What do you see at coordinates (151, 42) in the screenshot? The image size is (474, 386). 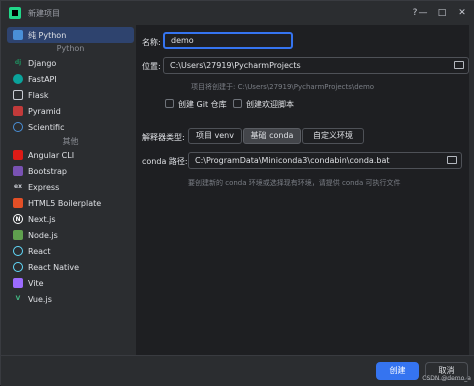 I see `name-label: 名称:` at bounding box center [151, 42].